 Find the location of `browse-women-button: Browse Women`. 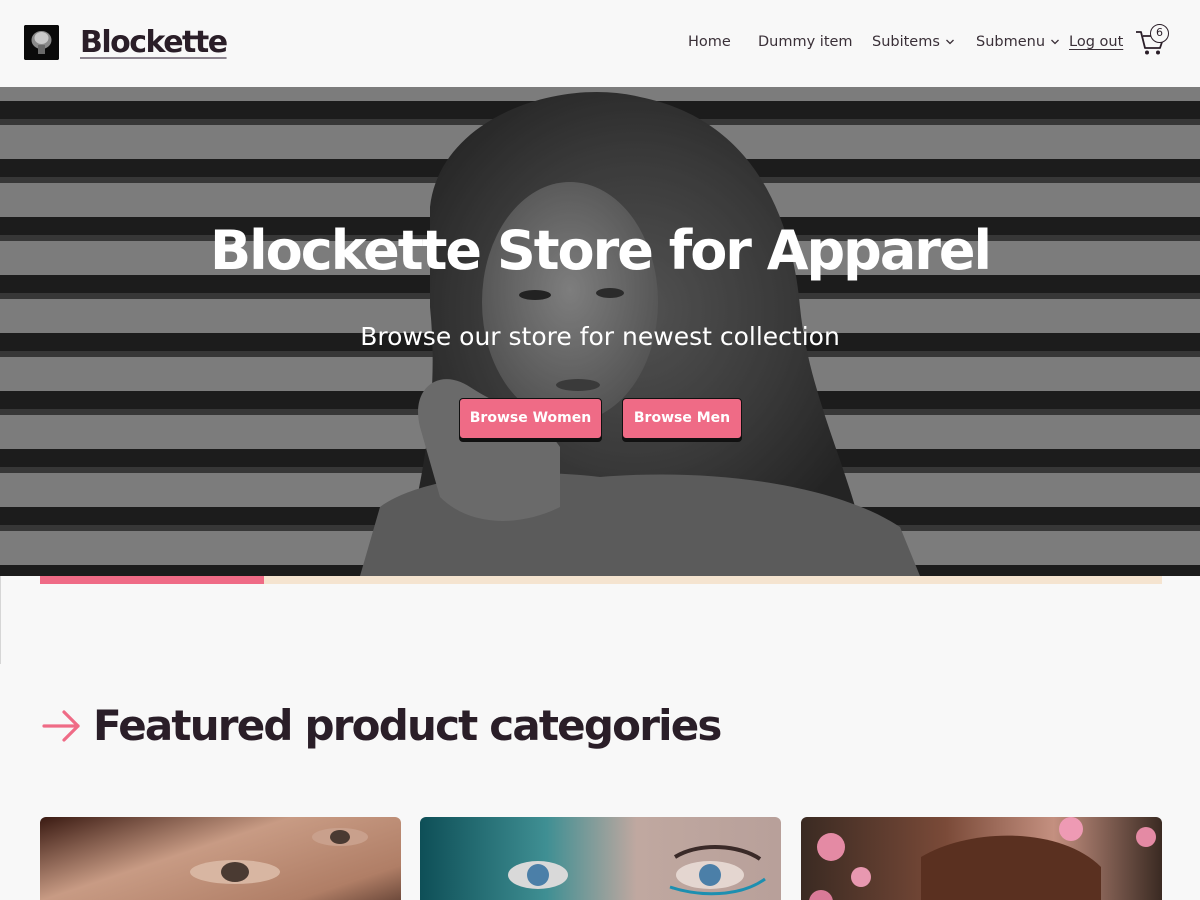

browse-women-button: Browse Women is located at coordinates (530, 418).